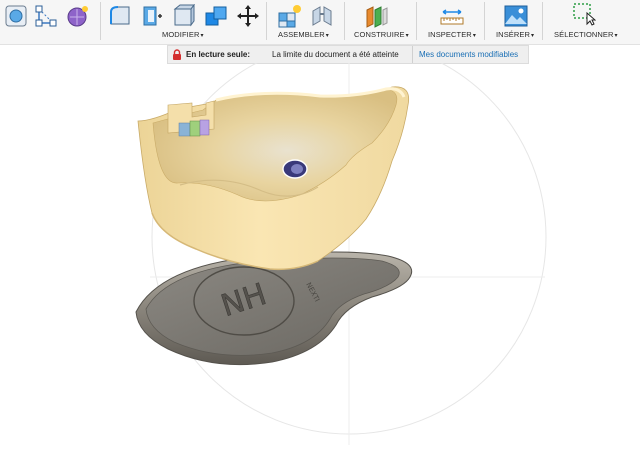 The width and height of the screenshot is (640, 450). I want to click on sketch-constraint-icon, so click(46, 16).